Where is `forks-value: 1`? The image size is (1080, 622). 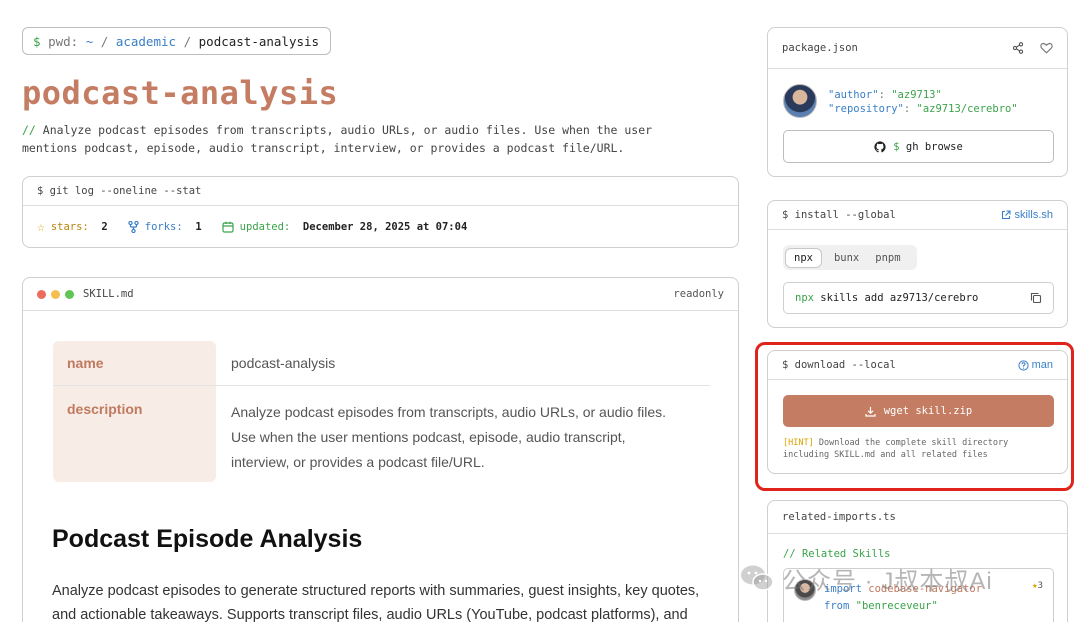 forks-value: 1 is located at coordinates (198, 227).